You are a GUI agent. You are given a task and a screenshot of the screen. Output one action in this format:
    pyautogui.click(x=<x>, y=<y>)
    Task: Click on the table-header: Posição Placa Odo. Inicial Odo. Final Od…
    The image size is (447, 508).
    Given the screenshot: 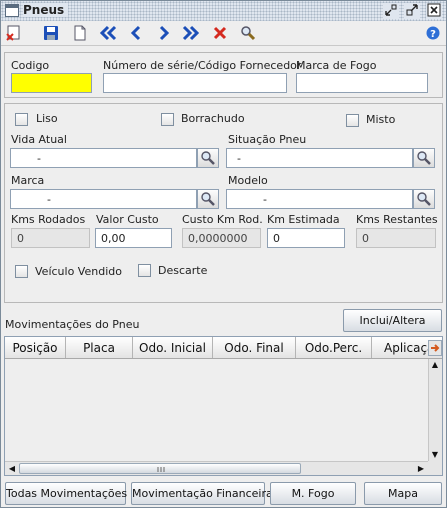 What is the action you would take?
    pyautogui.click(x=223, y=348)
    